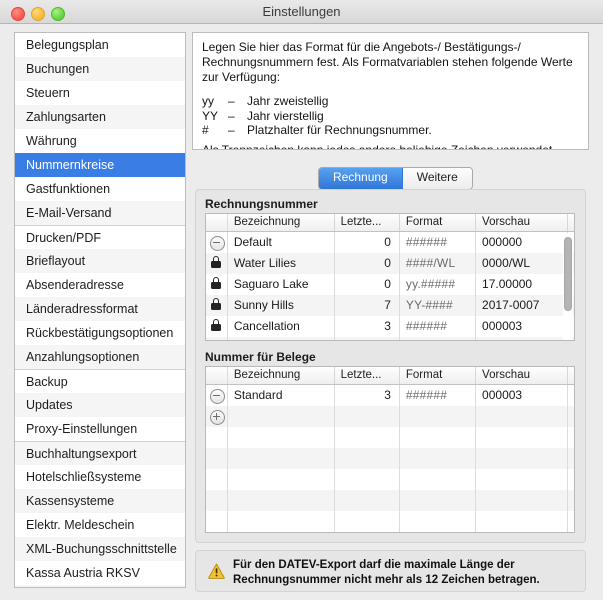 The height and width of the screenshot is (600, 603). Describe the element at coordinates (438, 284) in the screenshot. I see `cell-format: yy.#####` at that location.